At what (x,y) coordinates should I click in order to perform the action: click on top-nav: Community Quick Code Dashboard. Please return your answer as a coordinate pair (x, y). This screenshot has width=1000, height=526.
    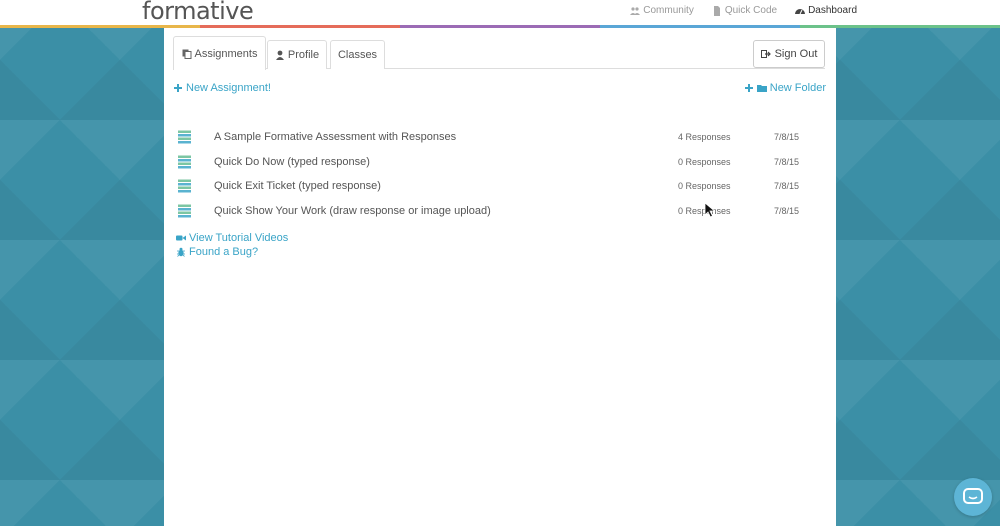
    Looking at the image, I should click on (743, 10).